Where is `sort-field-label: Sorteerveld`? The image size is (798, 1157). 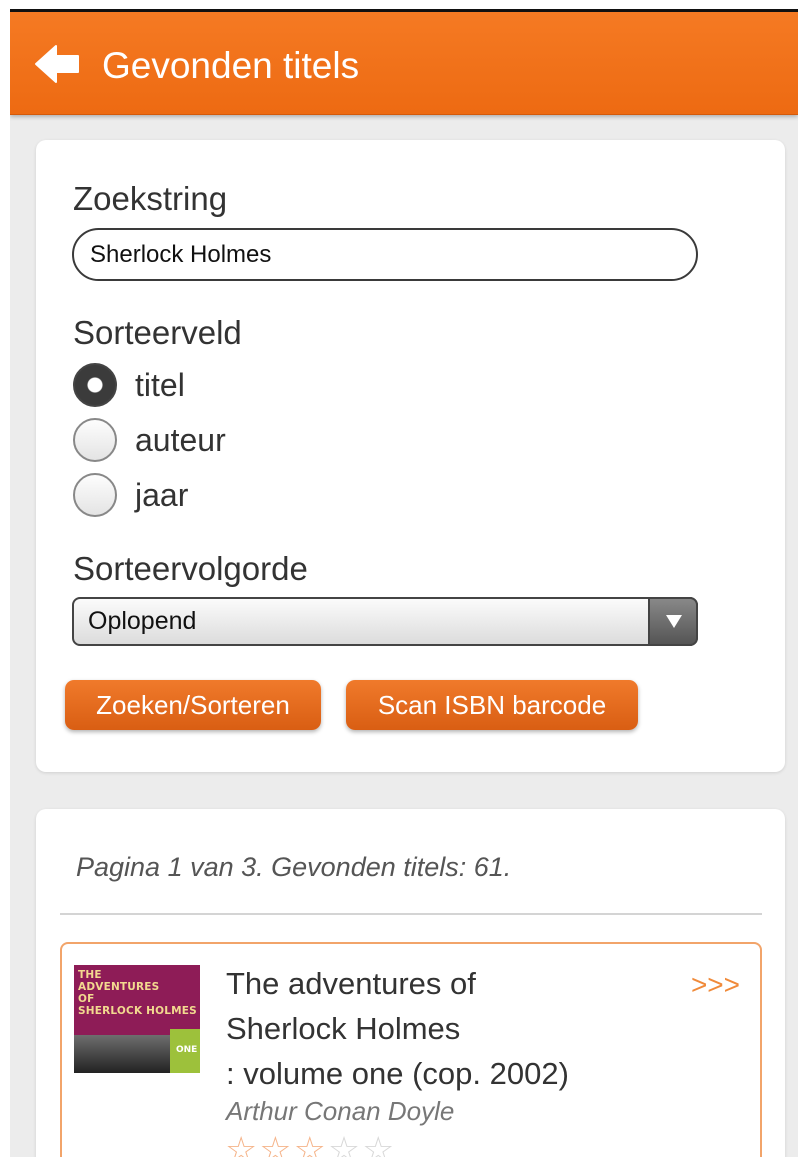 sort-field-label: Sorteerveld is located at coordinates (157, 332).